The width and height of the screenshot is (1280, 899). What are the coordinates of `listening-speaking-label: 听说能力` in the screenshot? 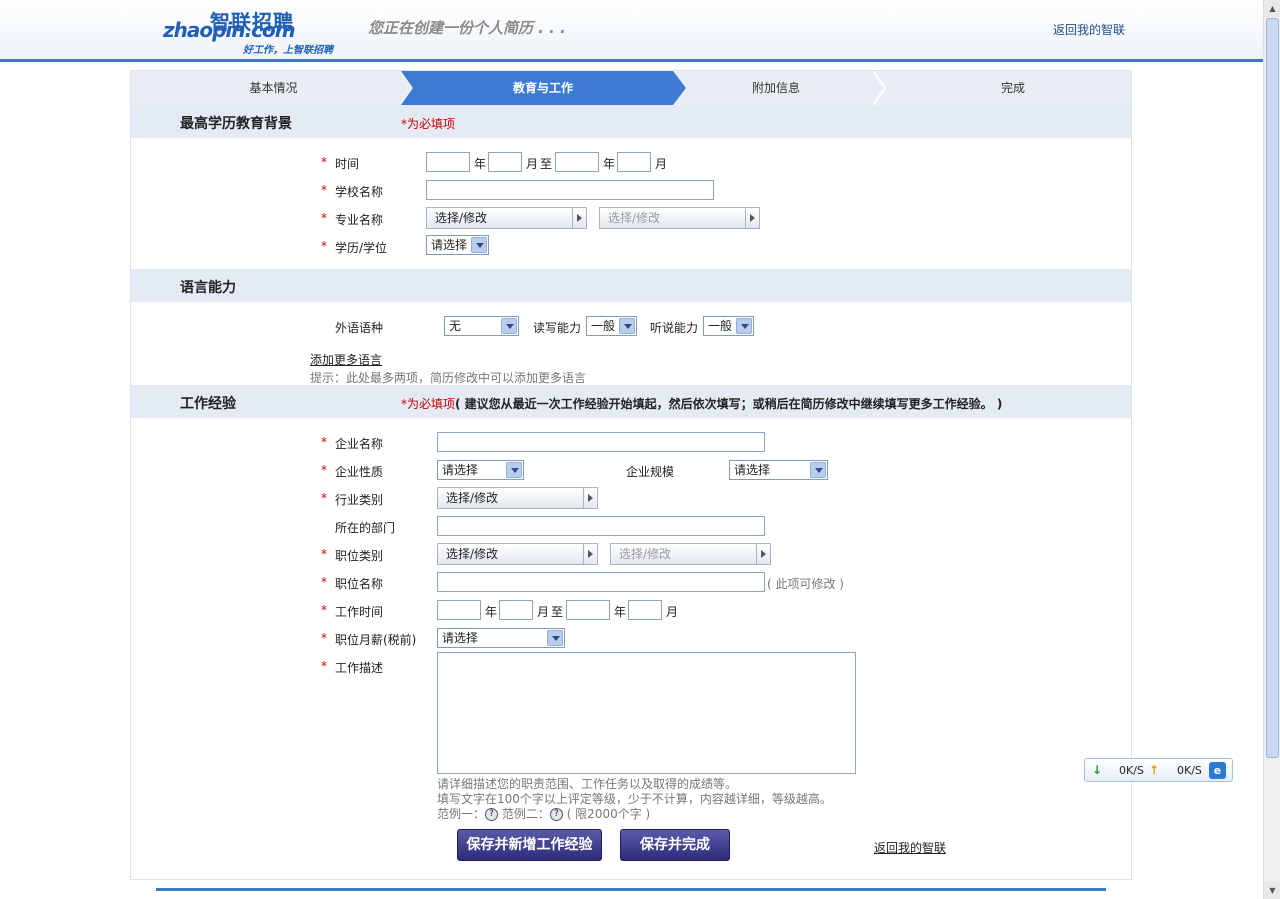 It's located at (674, 328).